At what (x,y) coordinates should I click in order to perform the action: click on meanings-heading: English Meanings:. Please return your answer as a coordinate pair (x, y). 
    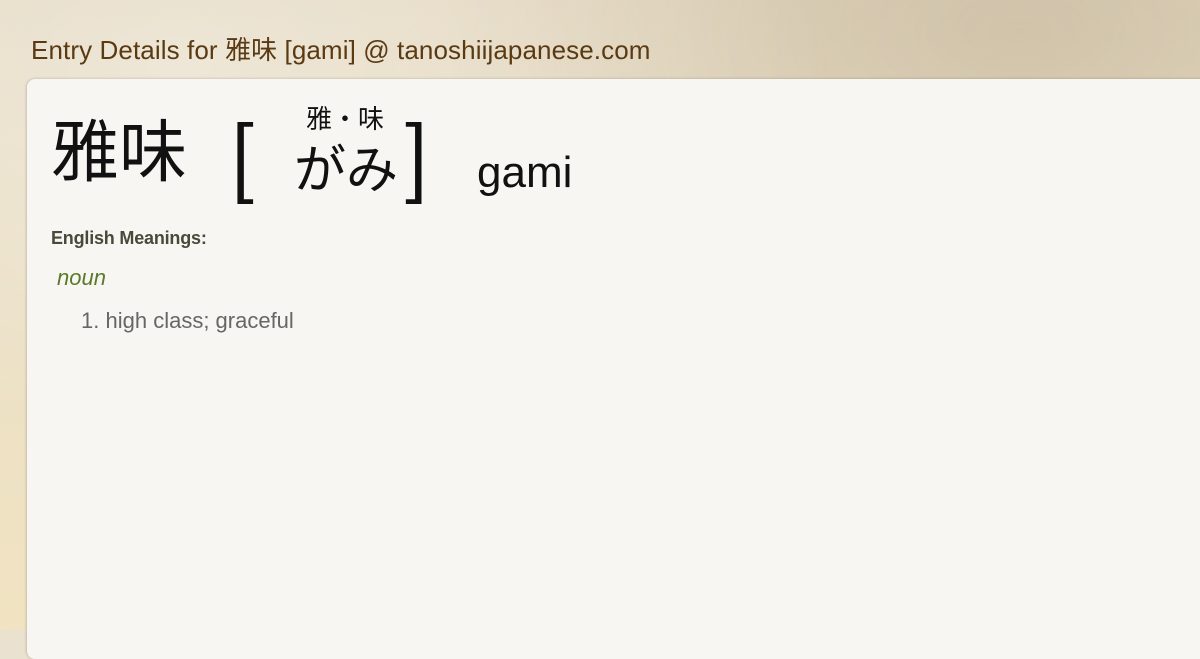
    Looking at the image, I should click on (129, 238).